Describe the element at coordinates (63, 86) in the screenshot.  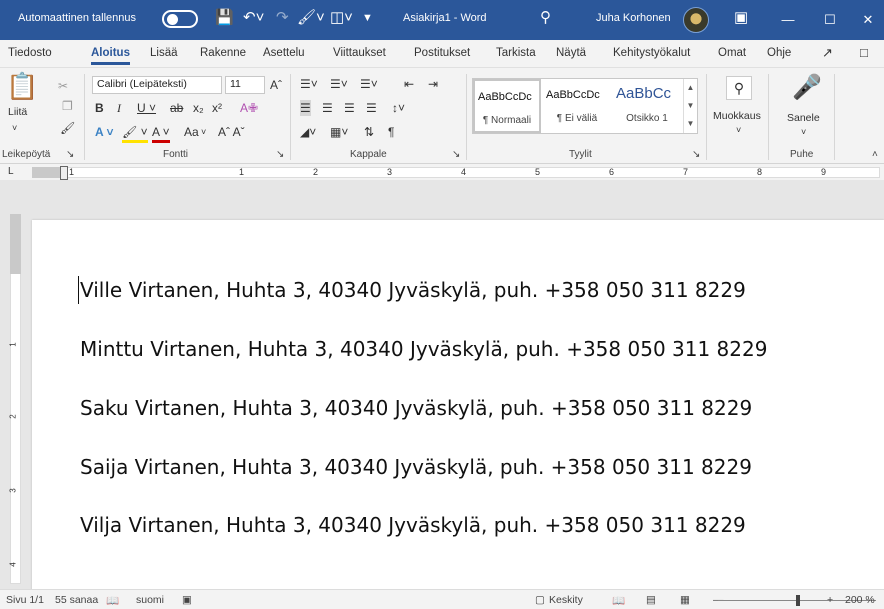
I see `cut-icon: ✂` at that location.